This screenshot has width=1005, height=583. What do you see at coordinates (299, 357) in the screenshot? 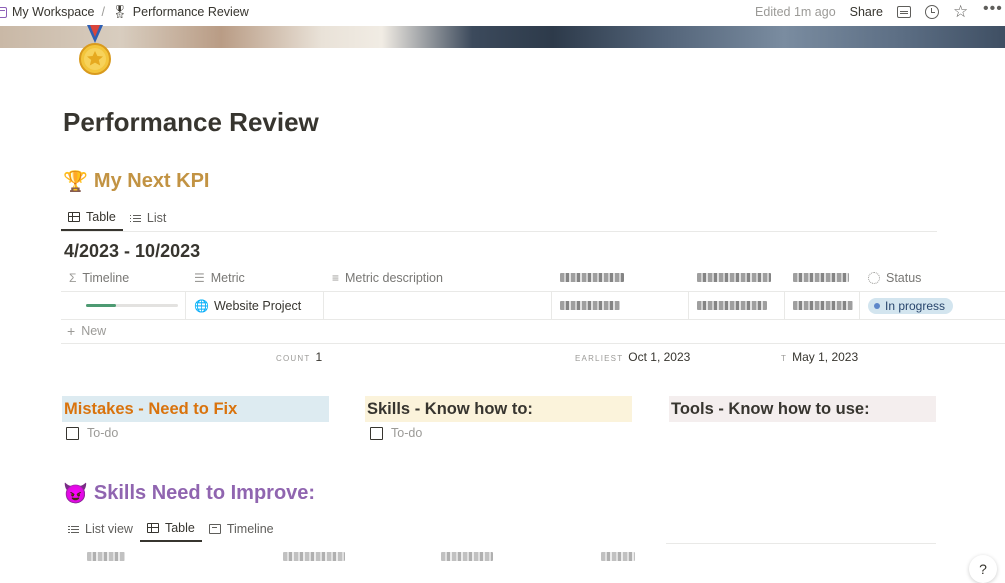
I see `calc-count: COUNT 1` at bounding box center [299, 357].